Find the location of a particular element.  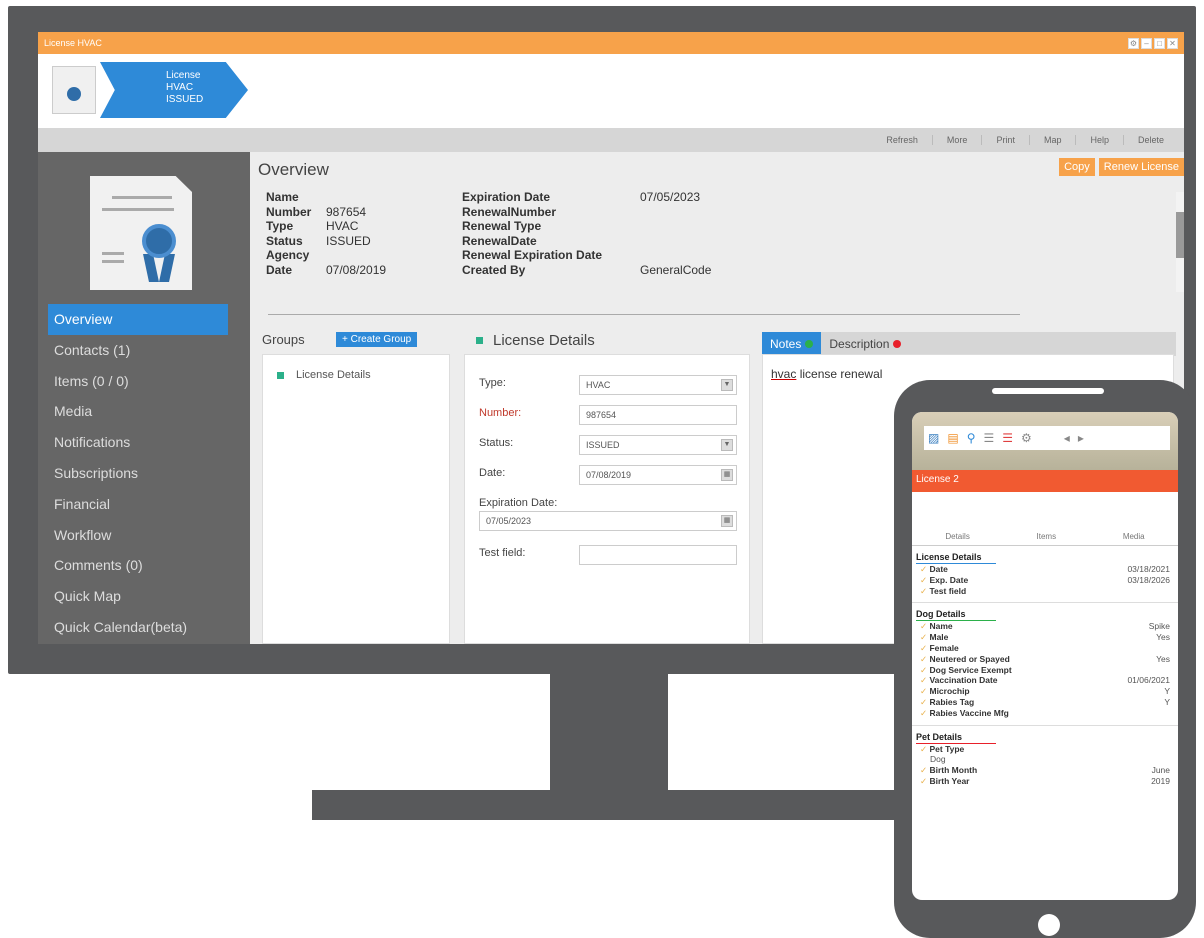

field-label: Renewal Type is located at coordinates (502, 226).